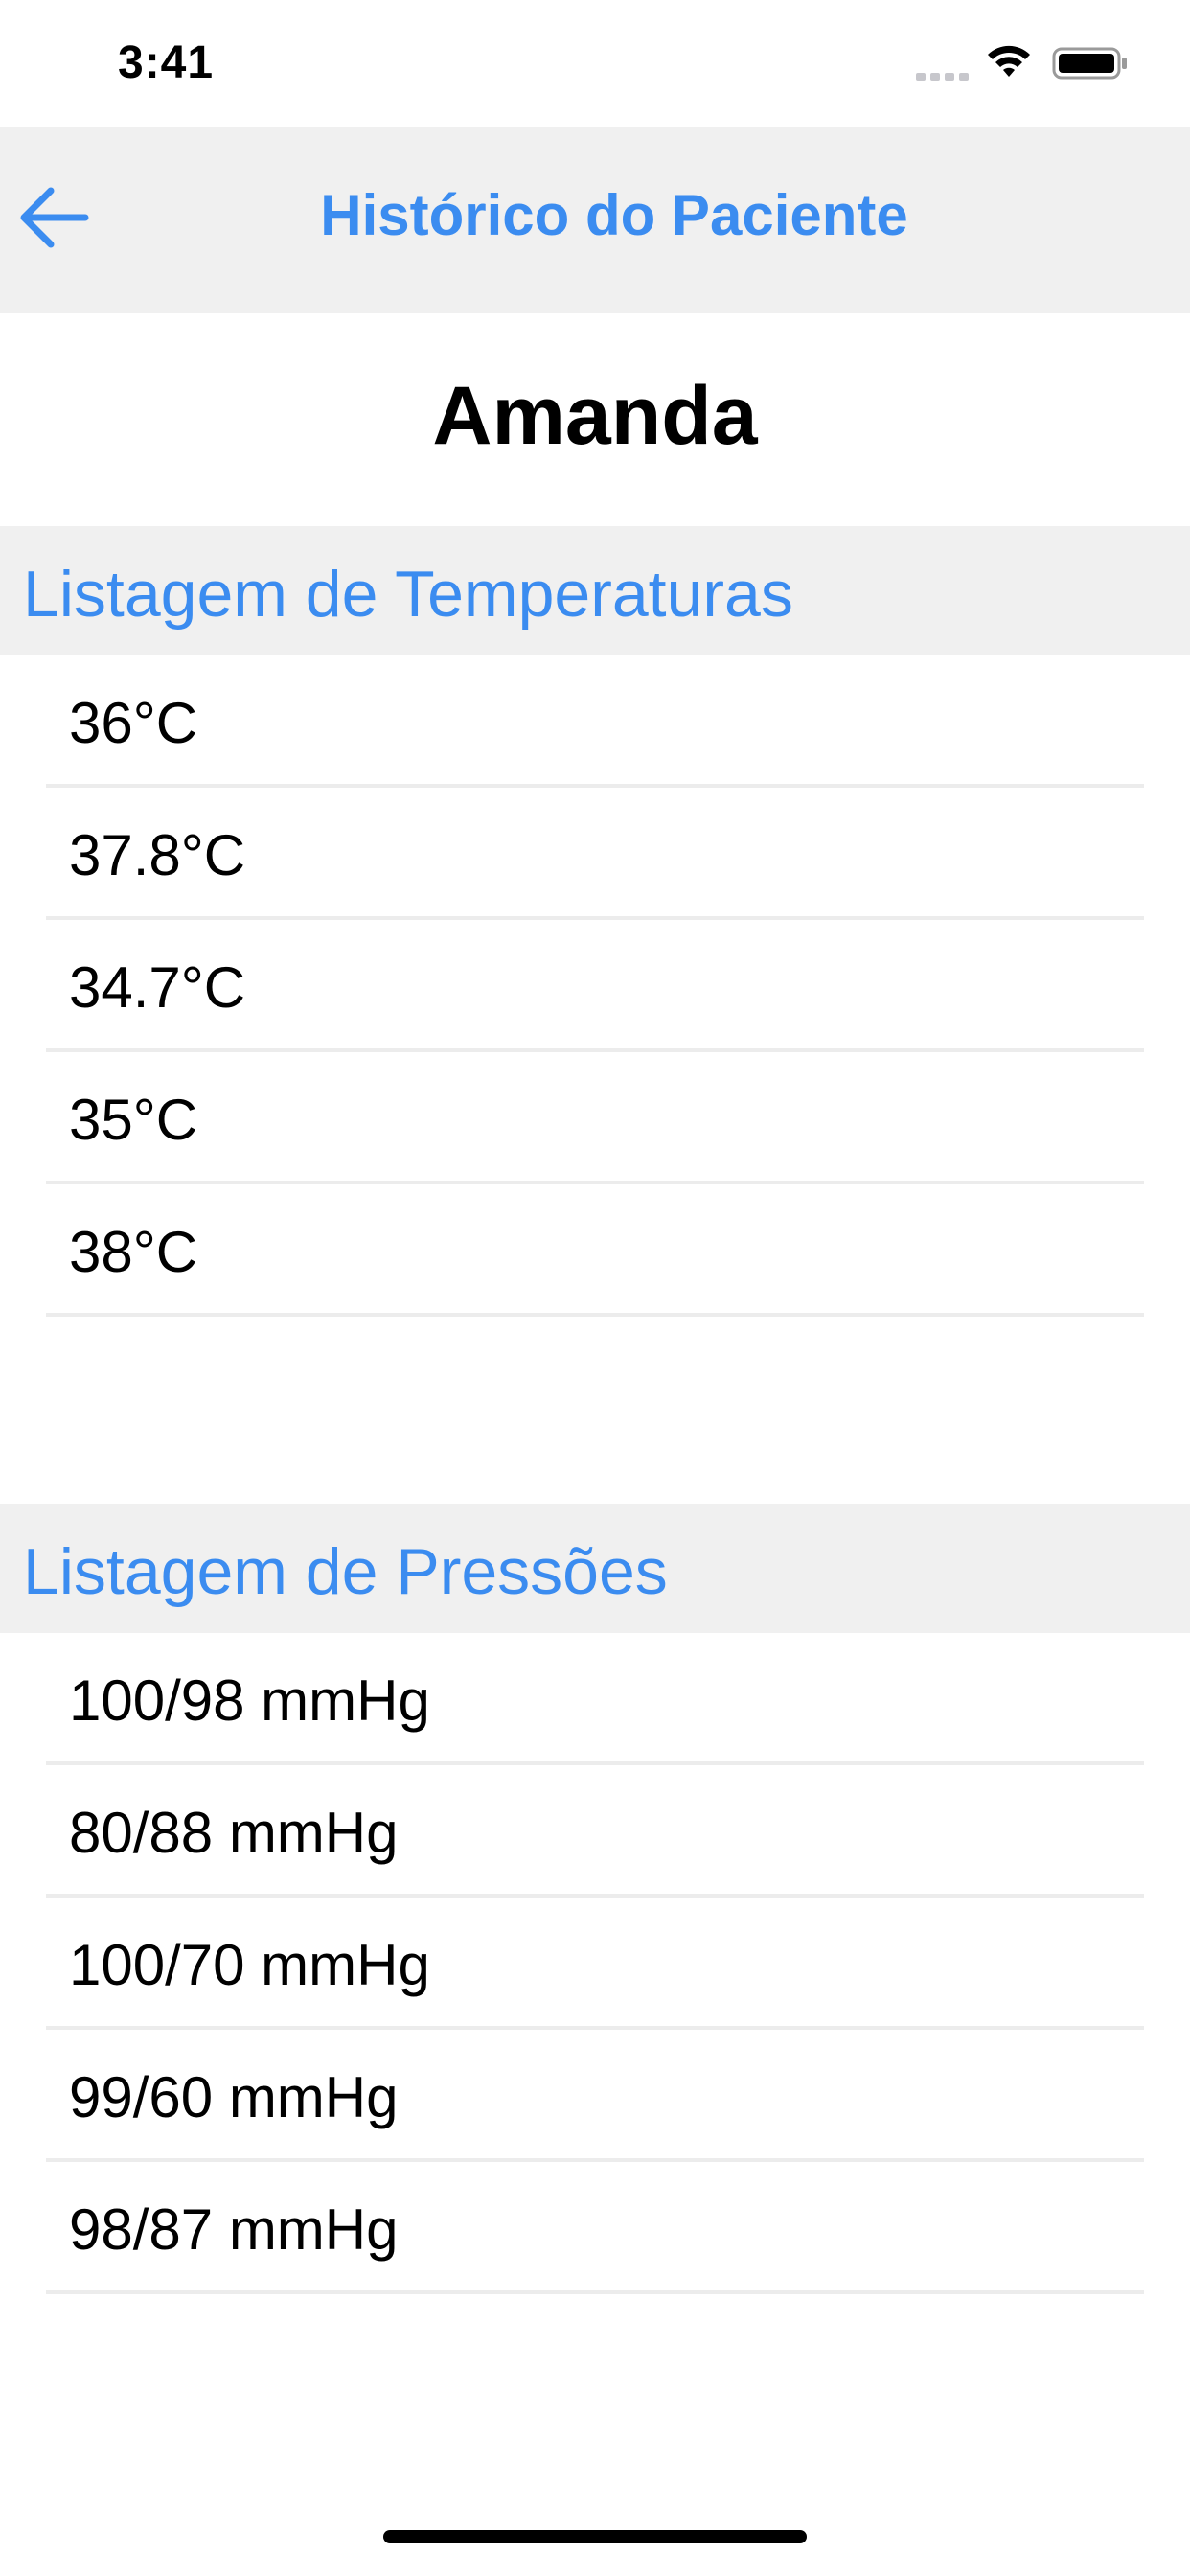 The image size is (1190, 2576). What do you see at coordinates (250, 1700) in the screenshot?
I see `pressure-value: 100/98 mmHg` at bounding box center [250, 1700].